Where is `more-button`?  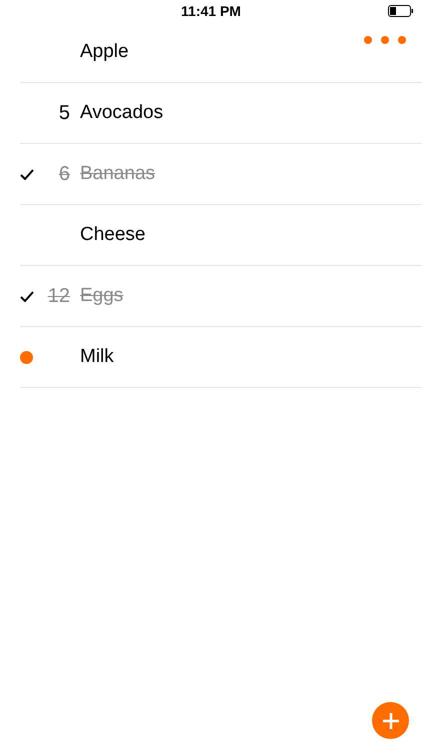 more-button is located at coordinates (385, 40).